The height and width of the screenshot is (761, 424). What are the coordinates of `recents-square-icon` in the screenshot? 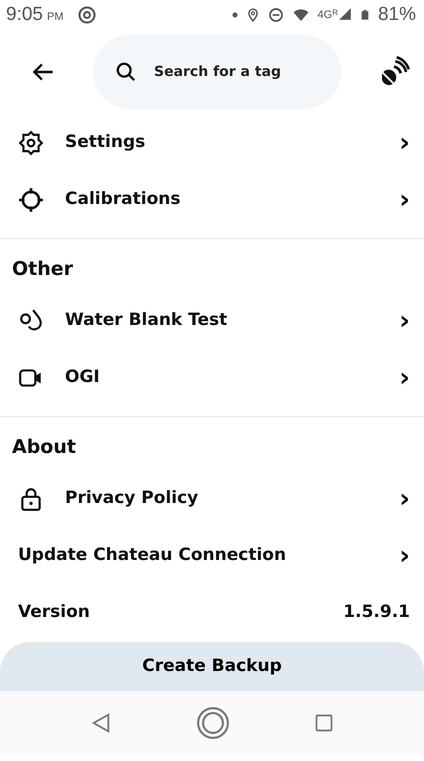 It's located at (324, 723).